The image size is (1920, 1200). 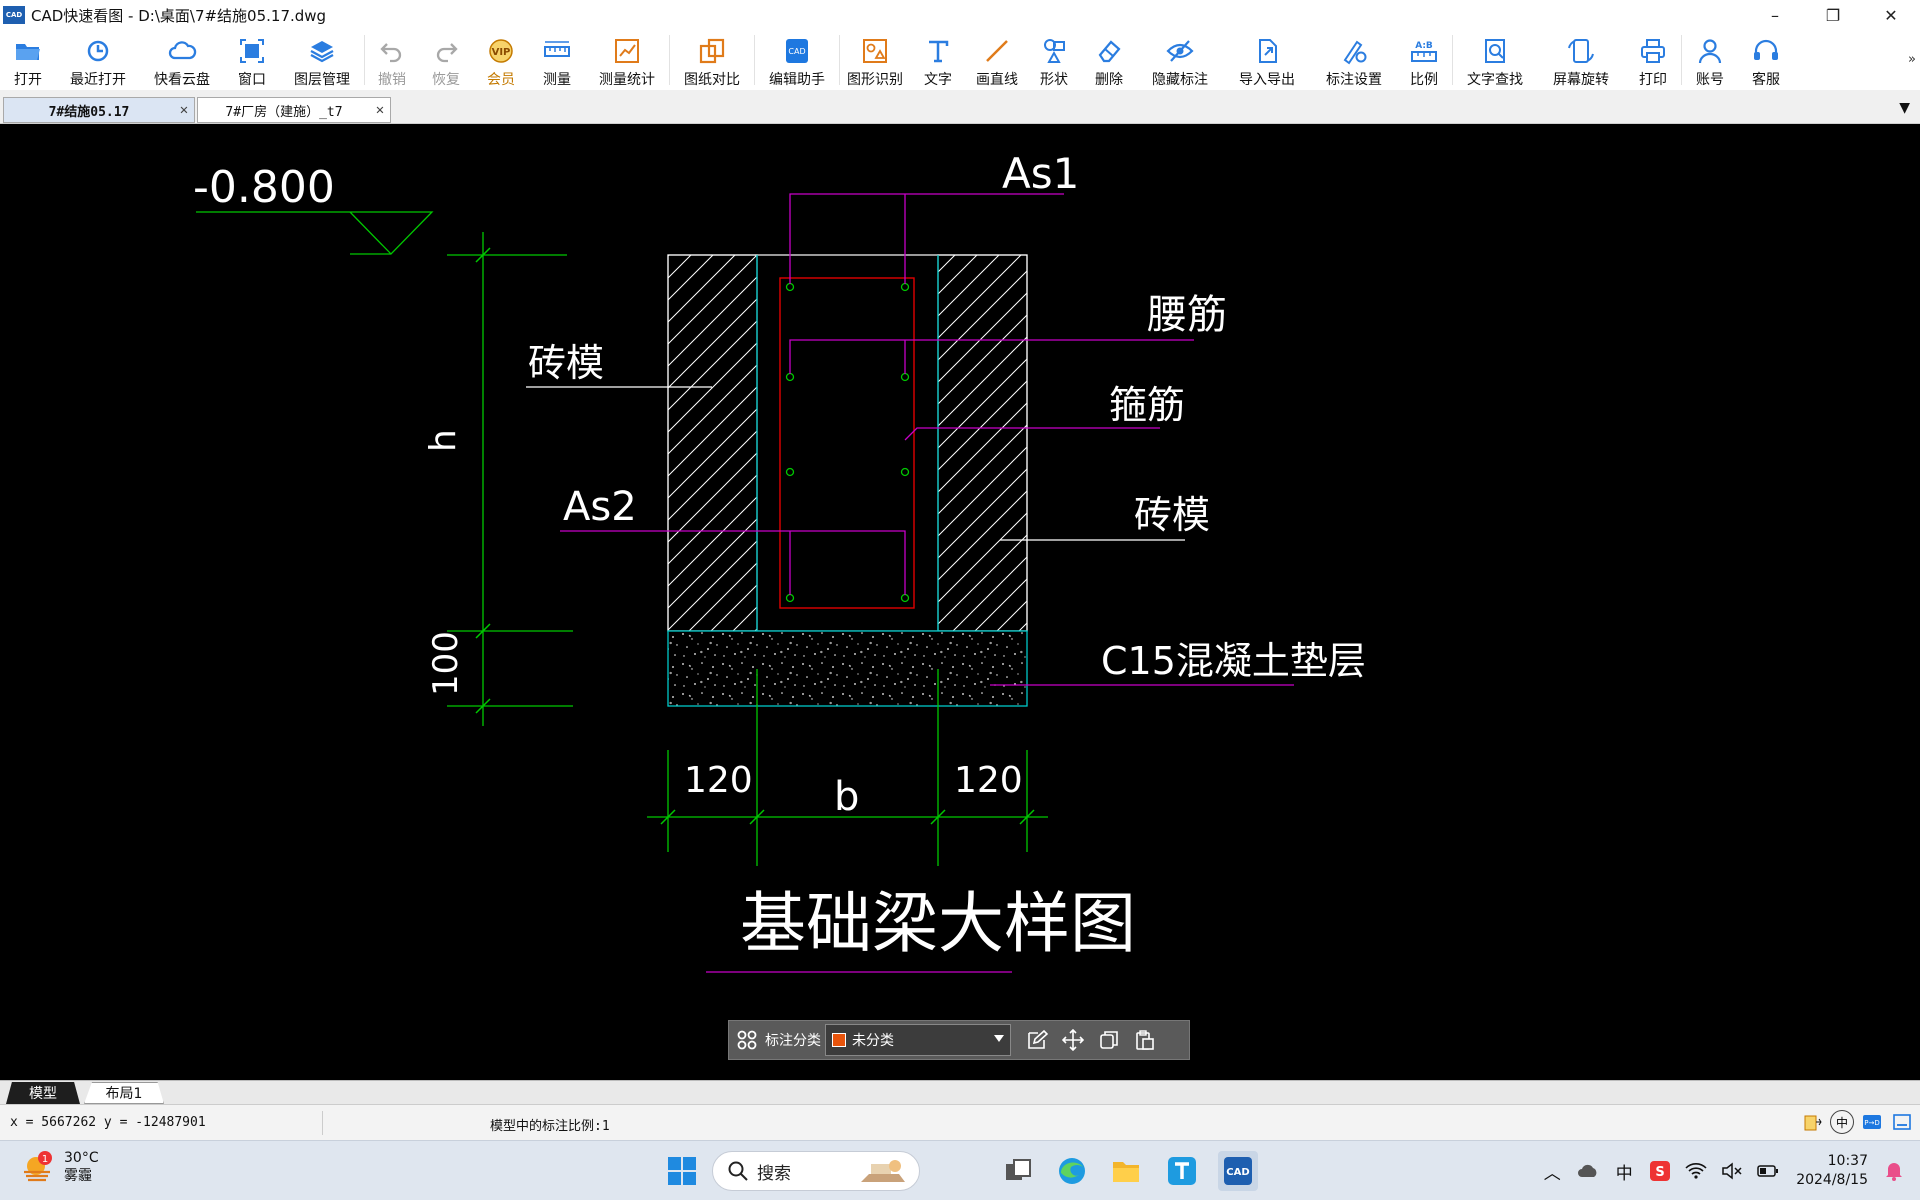 I want to click on windows-taskbar: 1 30°C 雾霾 搜索 CAD ︿ 中 S 10:37 2024/8/15, so click(x=960, y=1170).